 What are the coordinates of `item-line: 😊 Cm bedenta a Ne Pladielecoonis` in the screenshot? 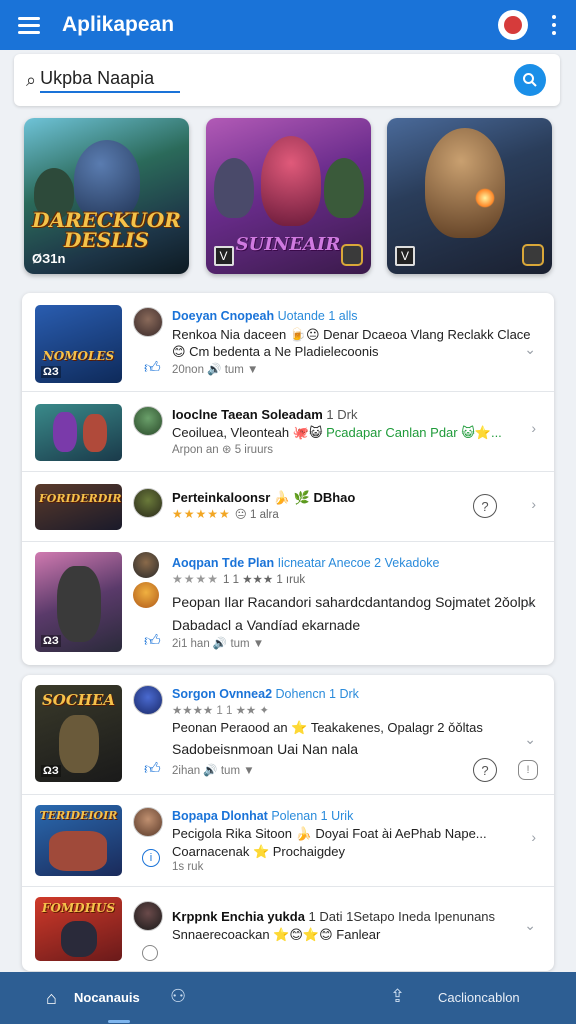 It's located at (275, 351).